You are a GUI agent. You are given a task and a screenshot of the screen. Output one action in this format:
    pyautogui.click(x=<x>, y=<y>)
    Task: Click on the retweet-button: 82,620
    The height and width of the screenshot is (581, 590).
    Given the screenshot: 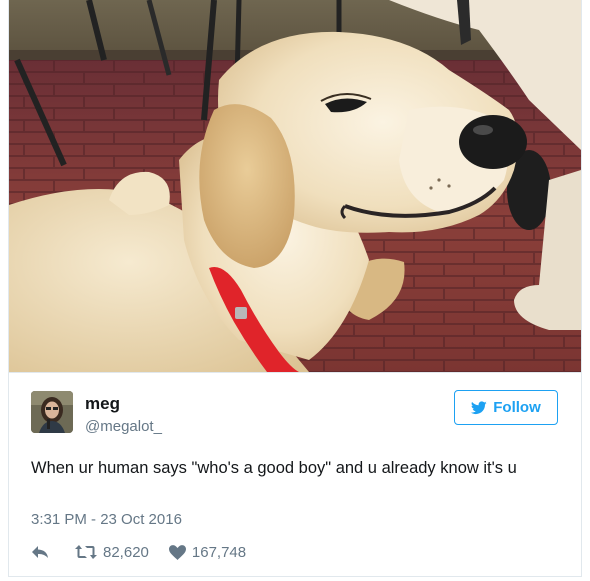 What is the action you would take?
    pyautogui.click(x=112, y=552)
    